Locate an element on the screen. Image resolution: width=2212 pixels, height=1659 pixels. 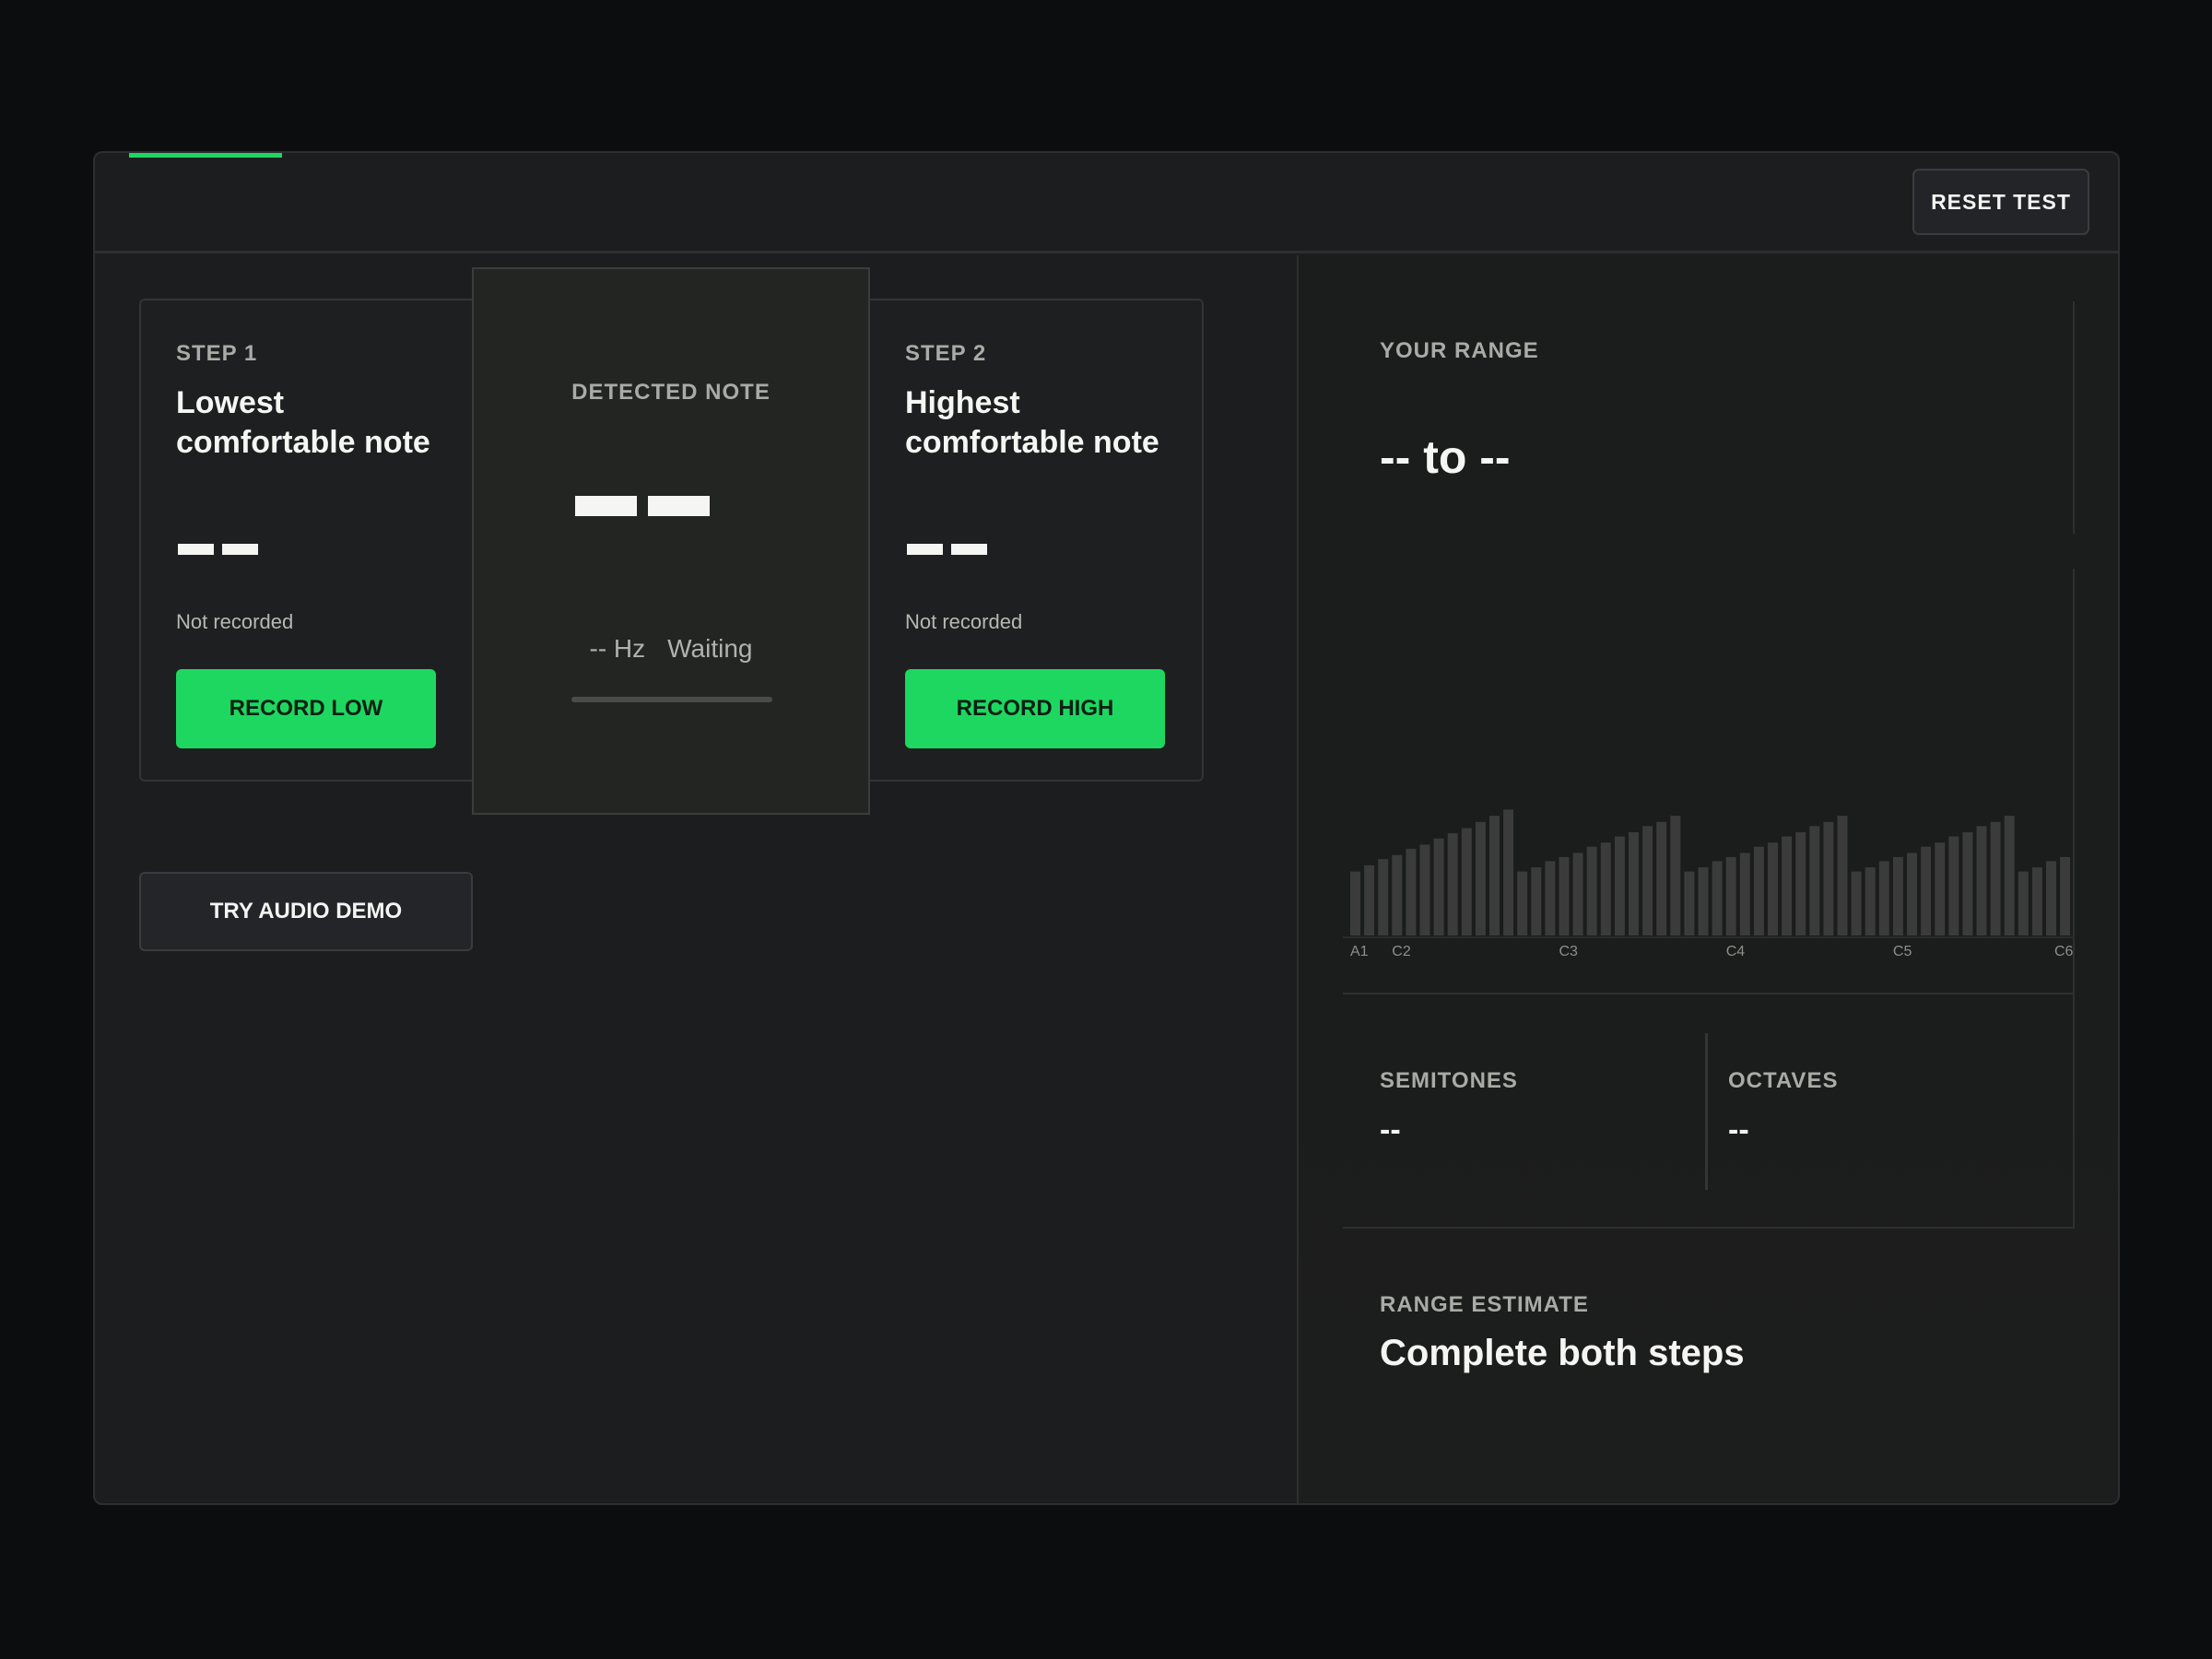
frequency-readout: -- Hz is located at coordinates (617, 648).